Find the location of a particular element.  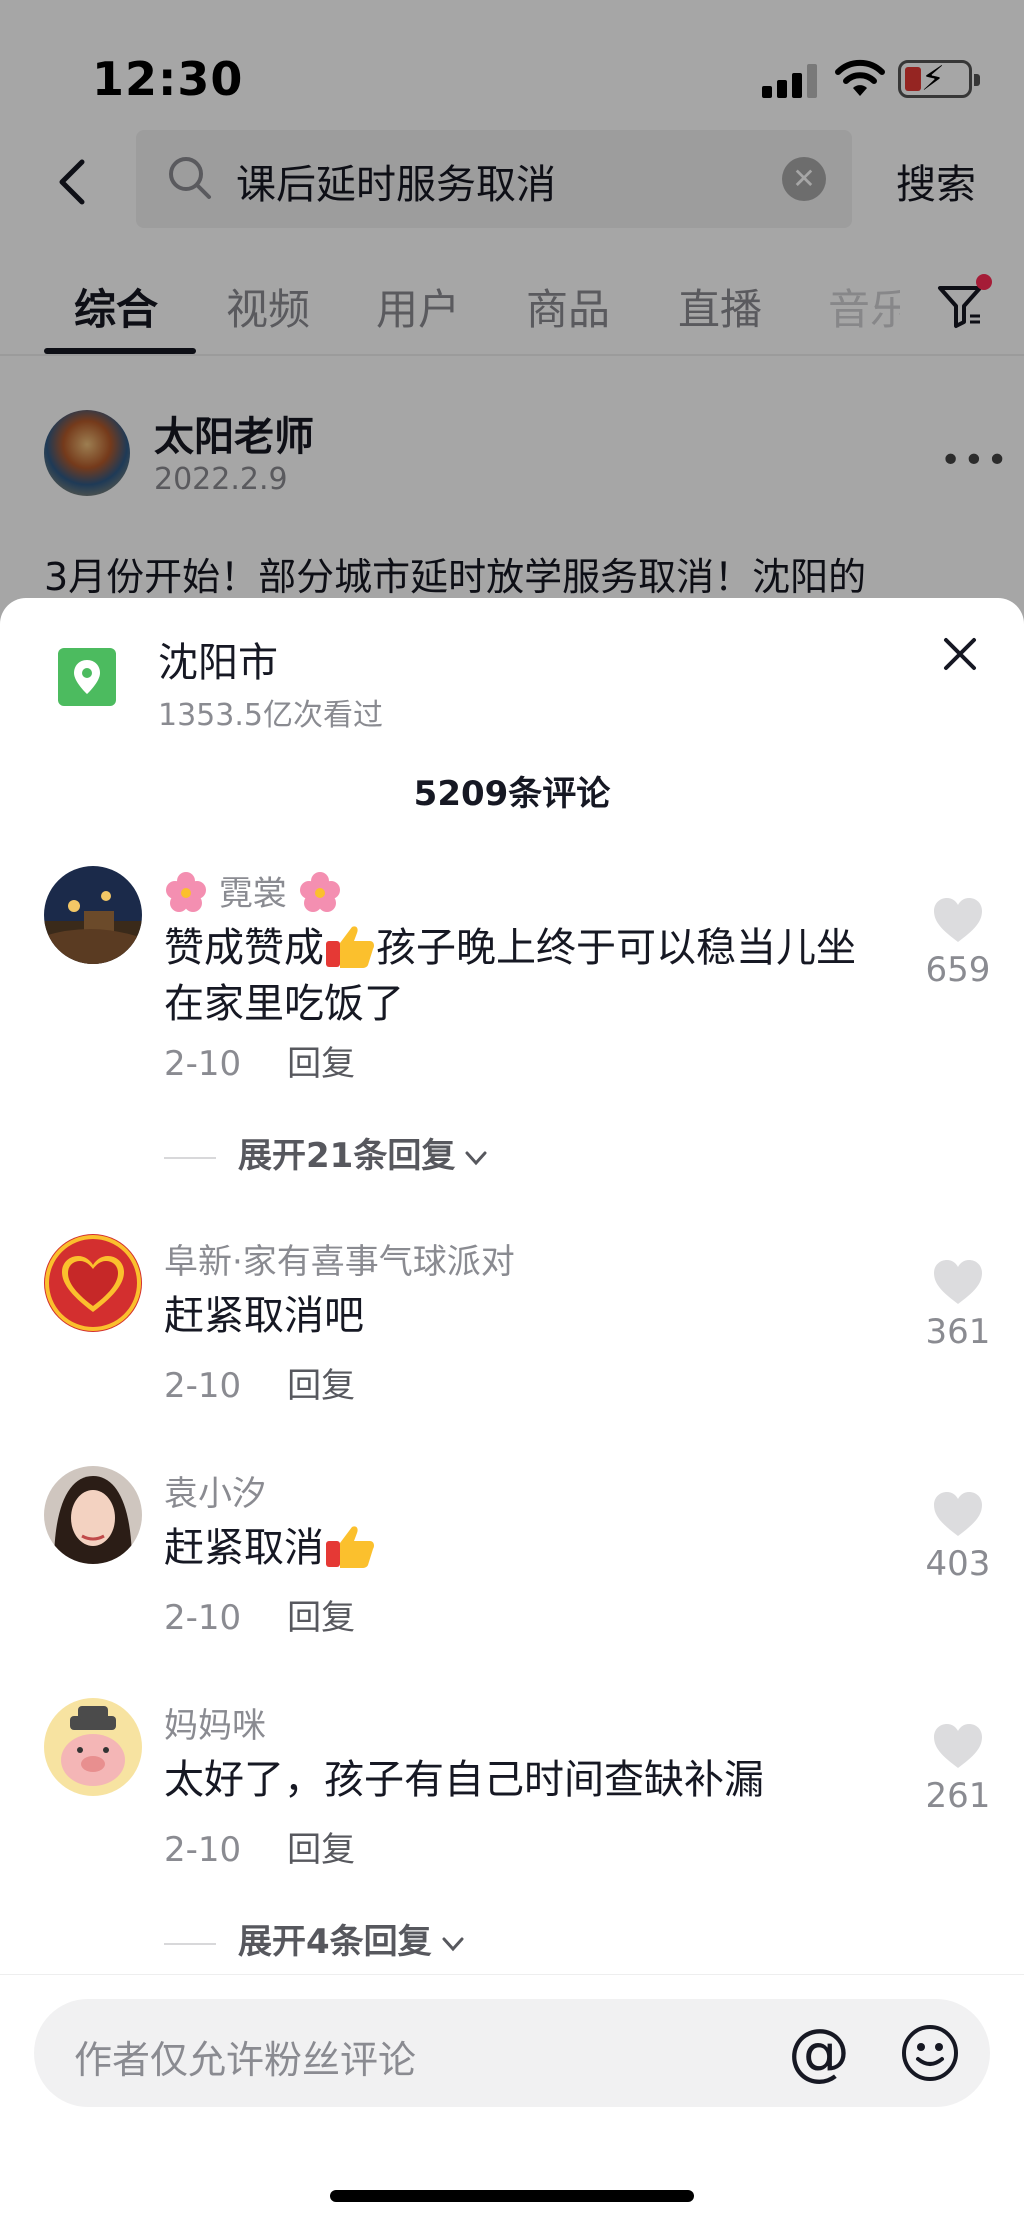

like-count: 403 is located at coordinates (958, 1564).